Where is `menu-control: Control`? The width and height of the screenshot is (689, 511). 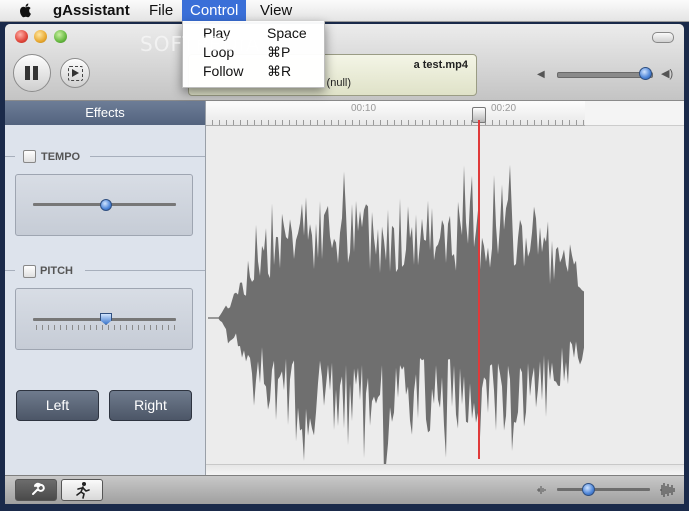
menu-control: Control is located at coordinates (214, 10).